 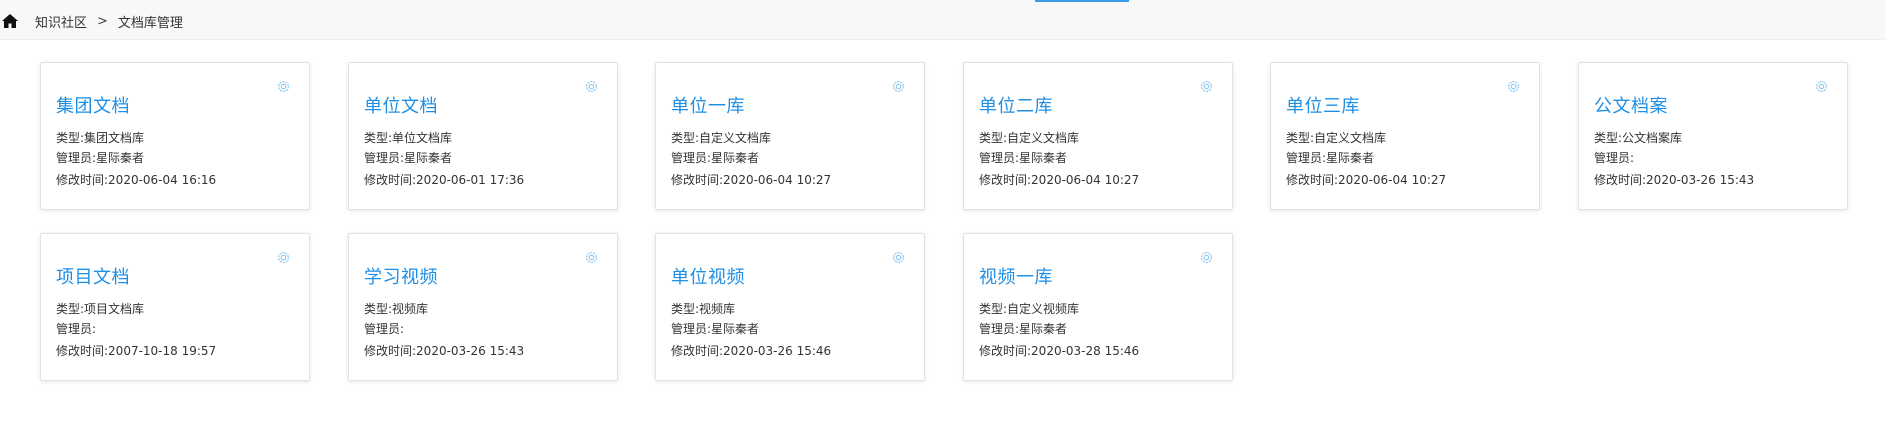 I want to click on card-title: 单位视频, so click(x=708, y=276).